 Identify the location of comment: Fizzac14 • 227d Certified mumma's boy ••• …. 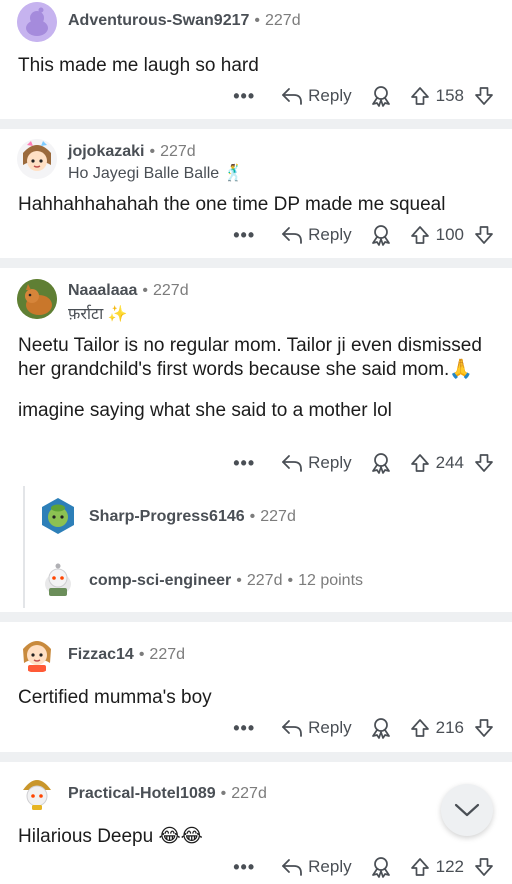
(256, 687).